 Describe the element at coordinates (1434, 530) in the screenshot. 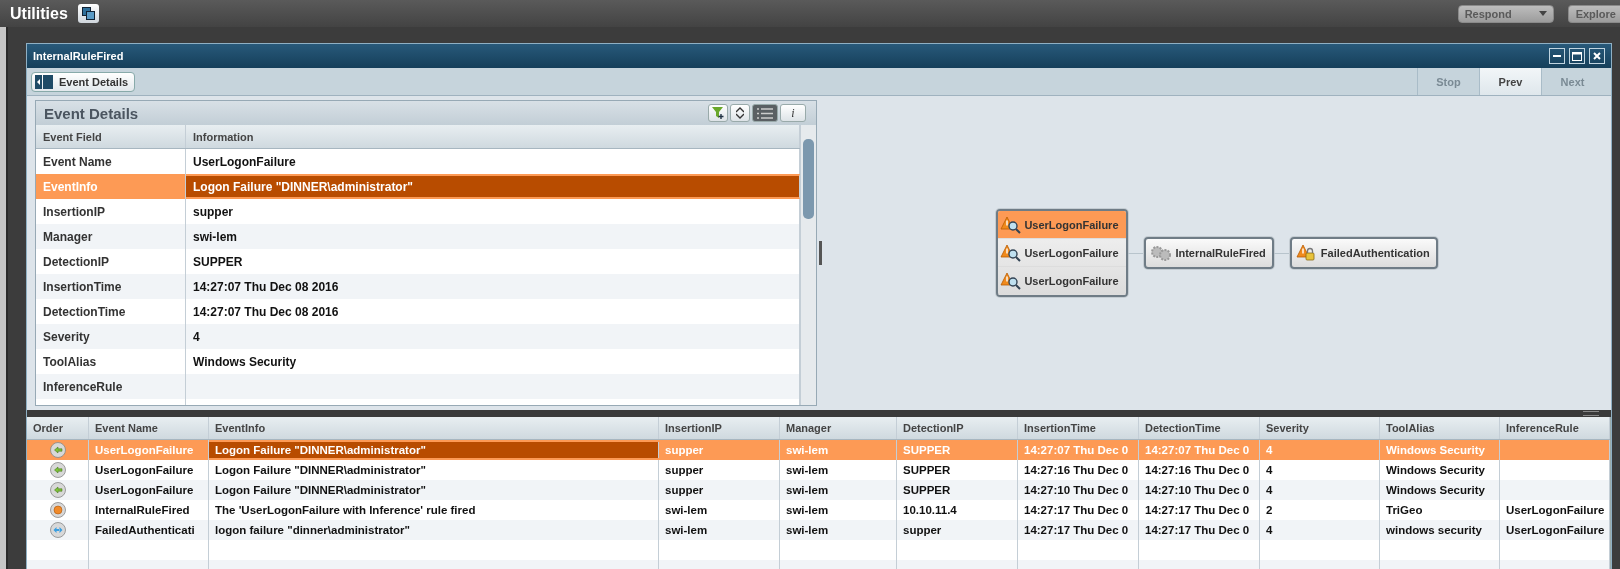

I see `table-cell: windows security` at that location.